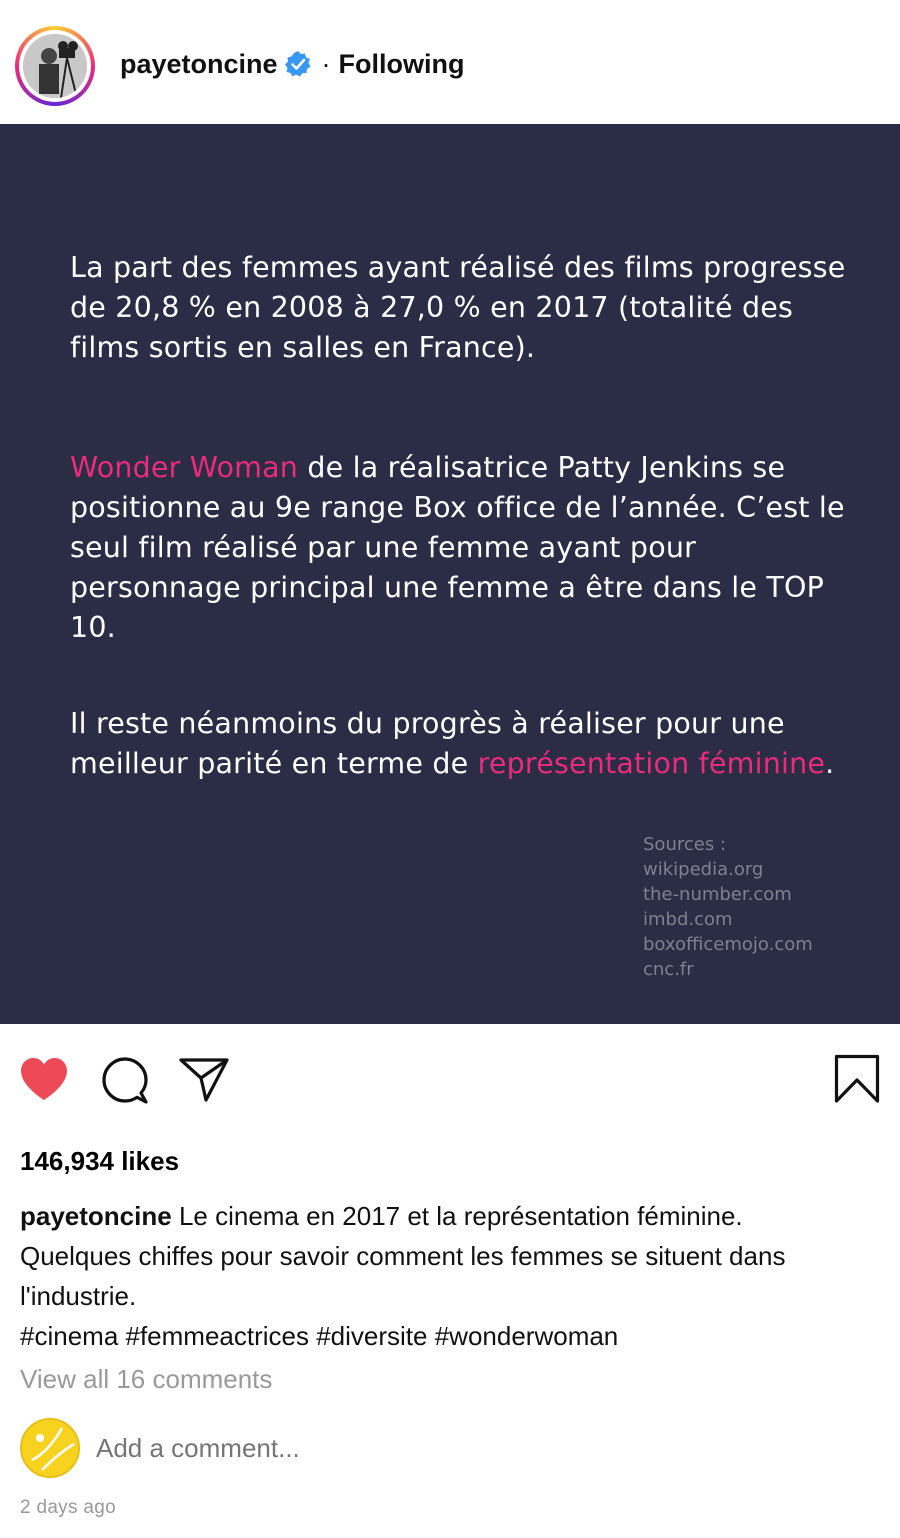  Describe the element at coordinates (298, 64) in the screenshot. I see `verified-badge-icon` at that location.